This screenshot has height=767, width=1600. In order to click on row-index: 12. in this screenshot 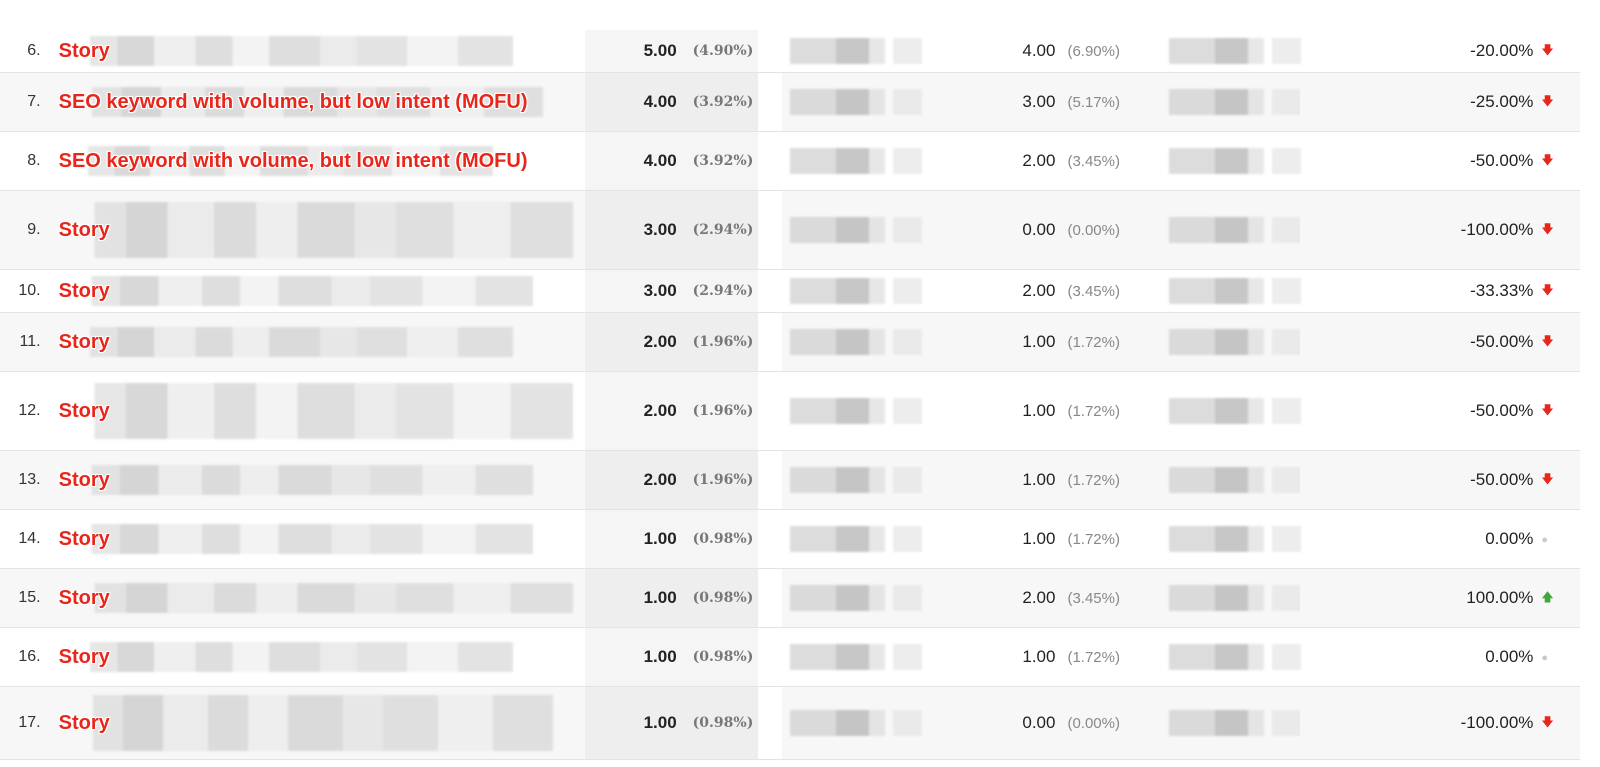, I will do `click(29, 410)`.